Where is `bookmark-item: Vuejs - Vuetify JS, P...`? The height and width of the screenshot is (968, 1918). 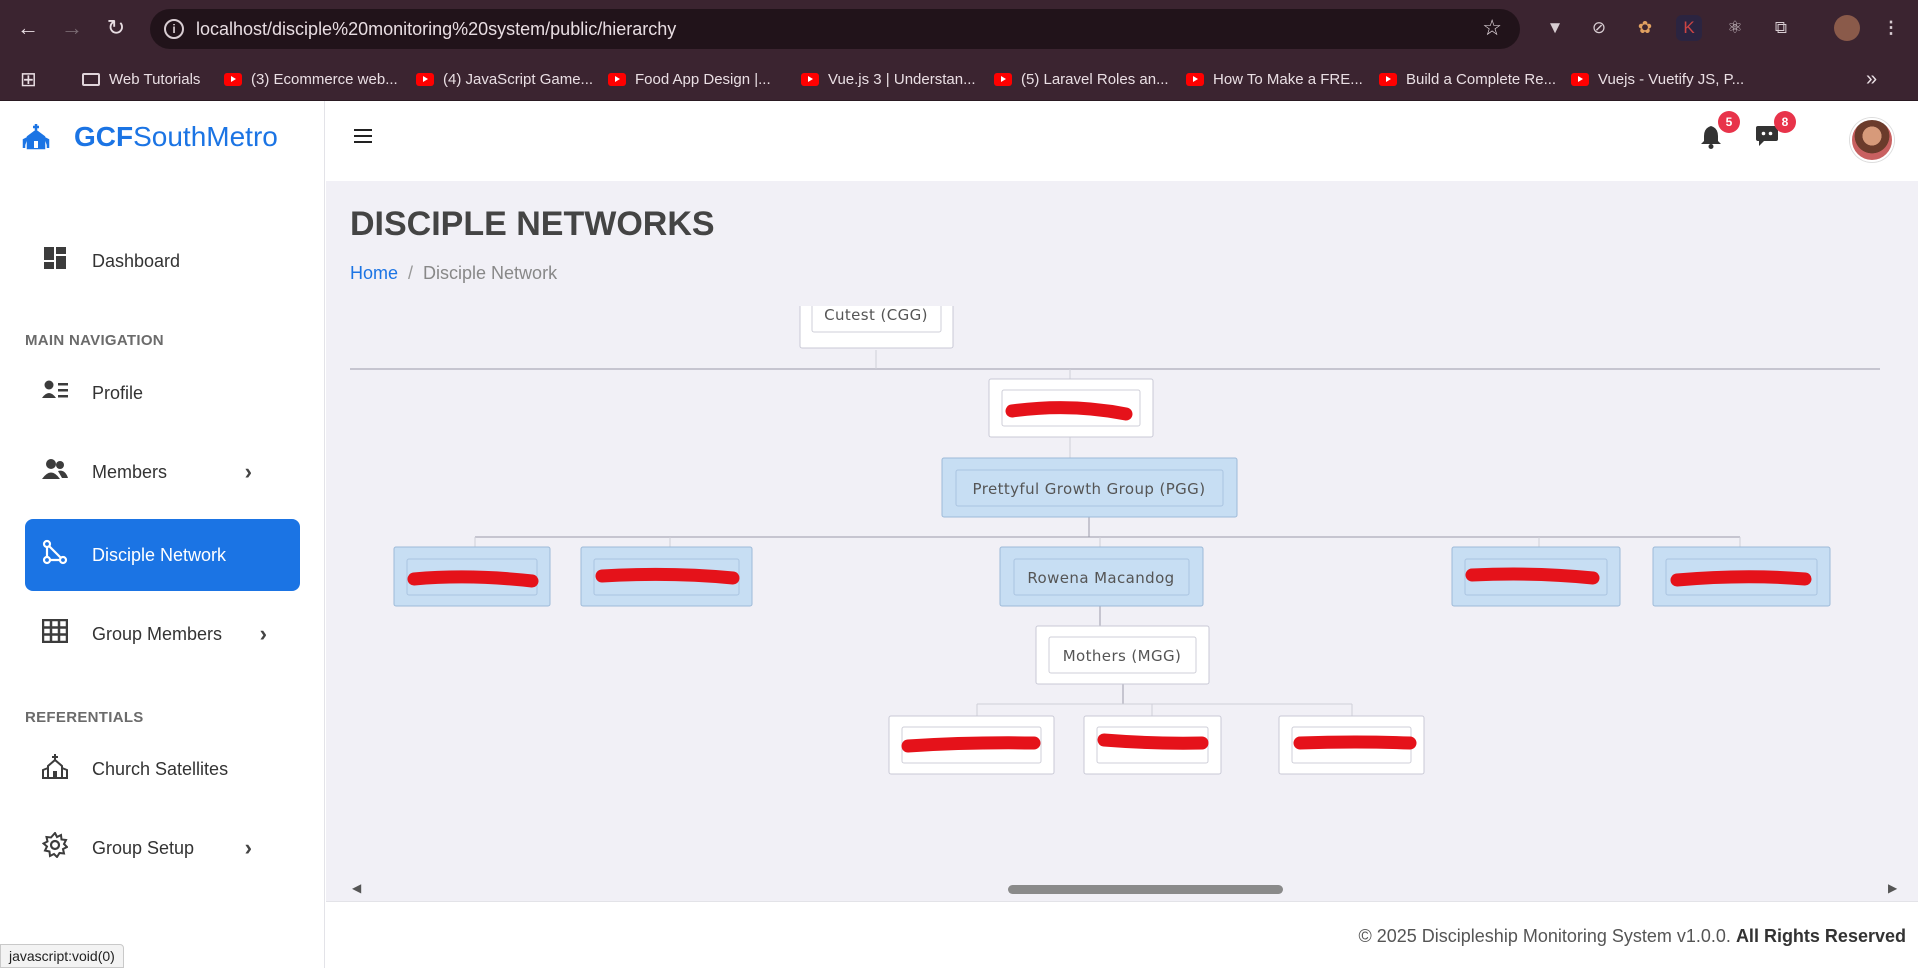 bookmark-item: Vuejs - Vuetify JS, P... is located at coordinates (1657, 79).